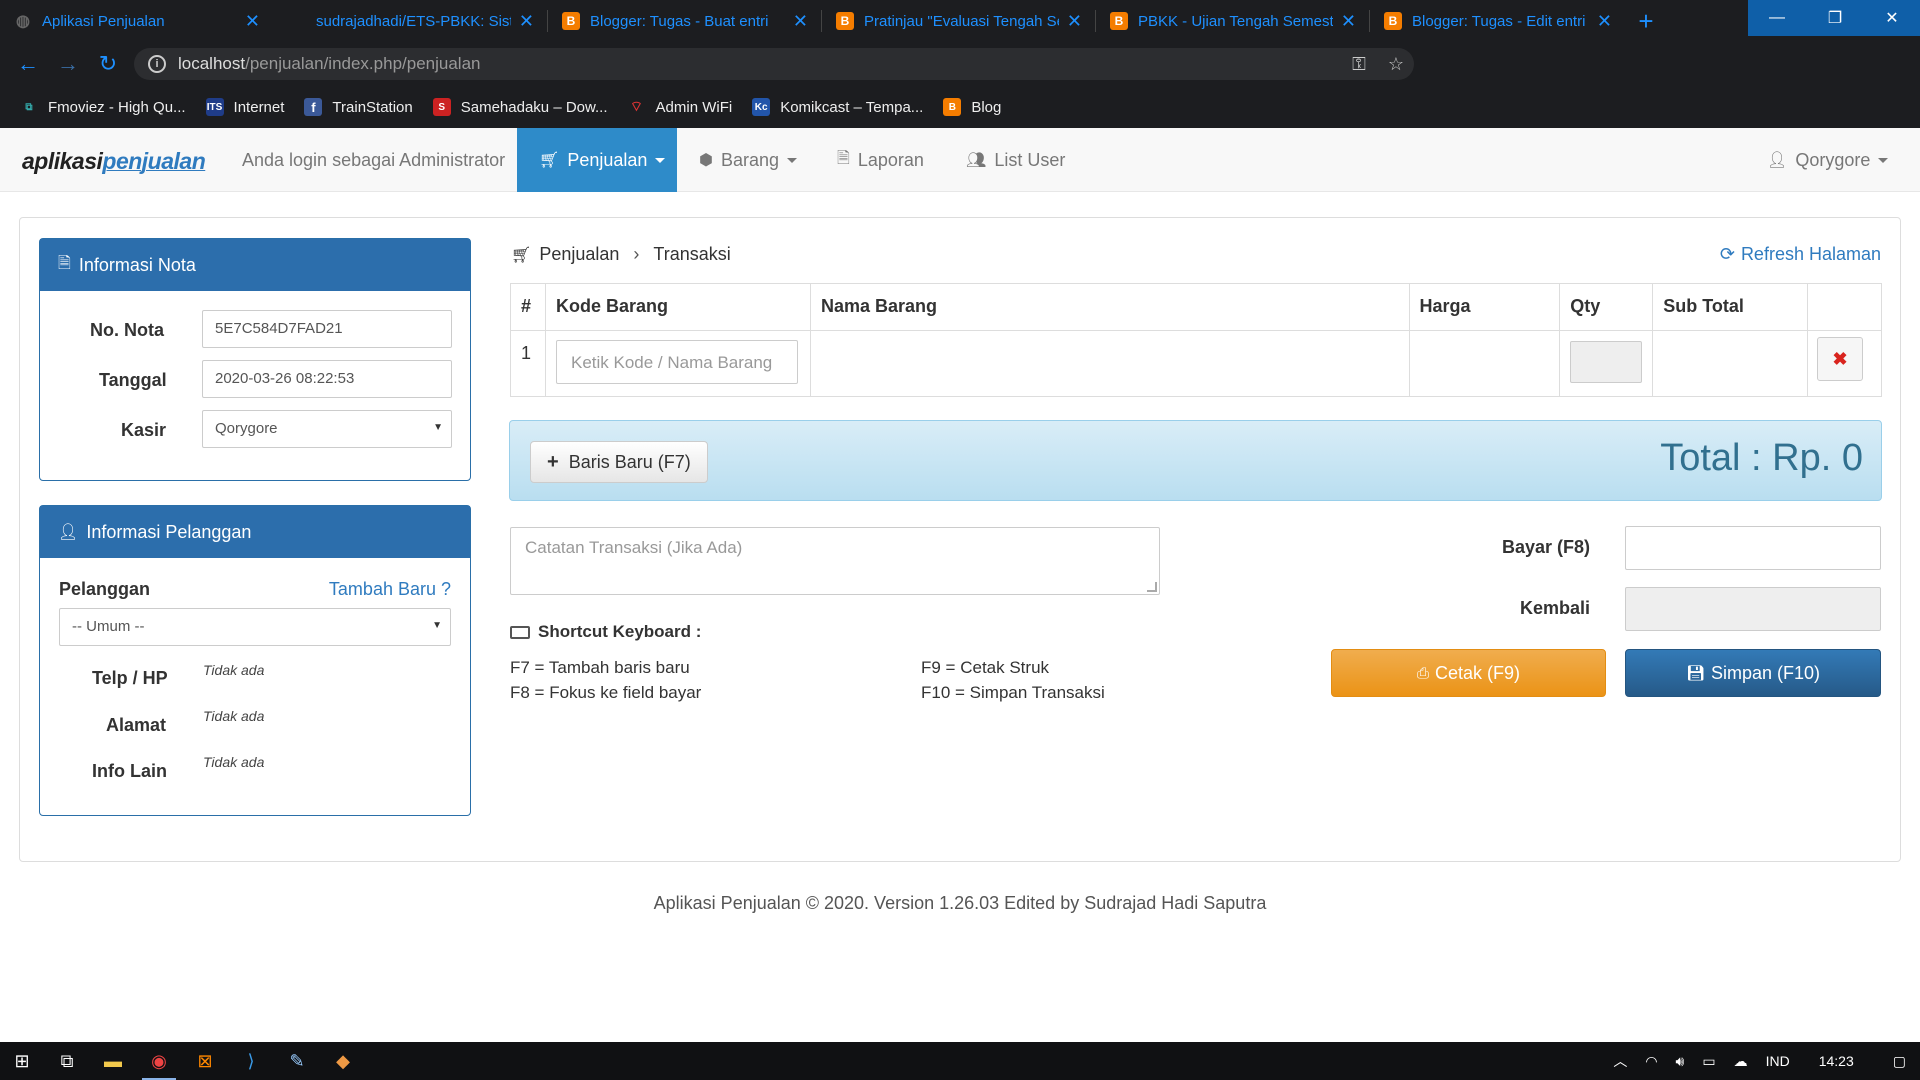 The width and height of the screenshot is (1920, 1080). I want to click on nav-penjualan: 🛒︎ Penjualan, so click(597, 160).